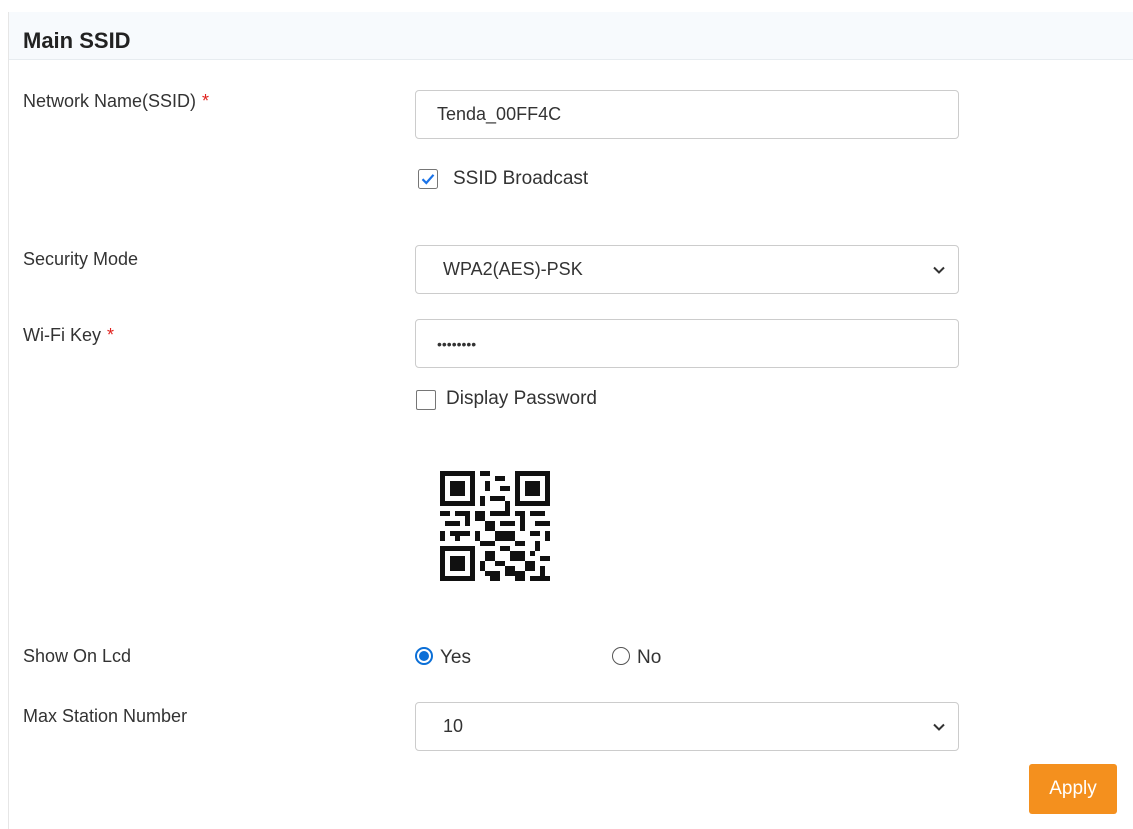 The width and height of the screenshot is (1133, 829). I want to click on lcd-yes-label: Yes, so click(455, 657).